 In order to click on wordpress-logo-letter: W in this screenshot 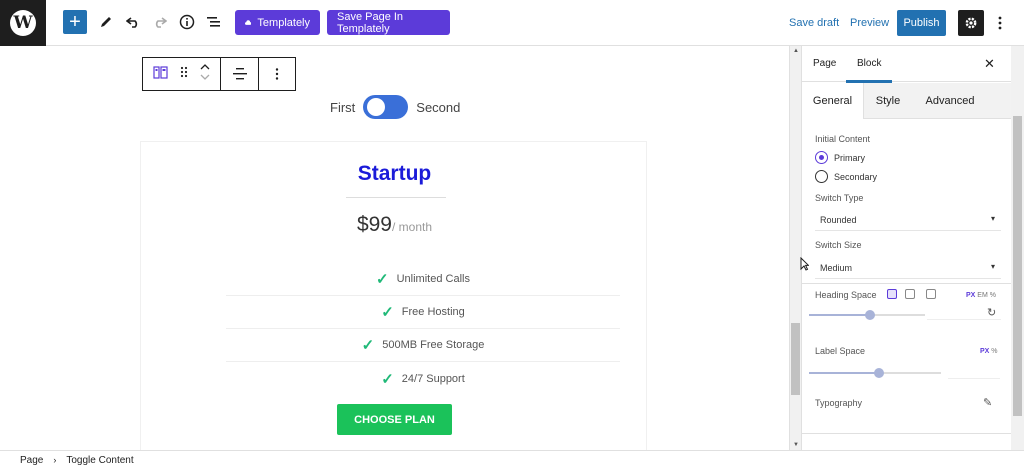, I will do `click(23, 23)`.